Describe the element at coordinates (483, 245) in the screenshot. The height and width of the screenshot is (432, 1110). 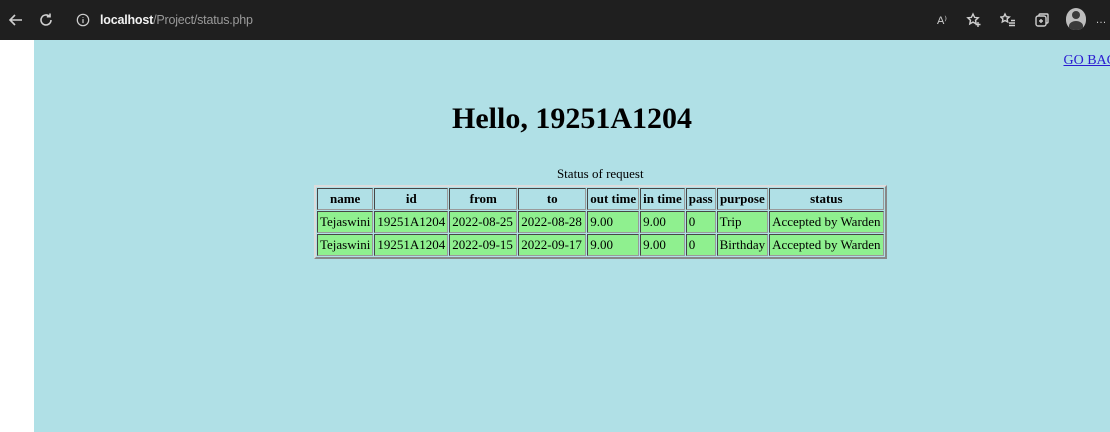
I see `cell-from: 2022-09-15` at that location.